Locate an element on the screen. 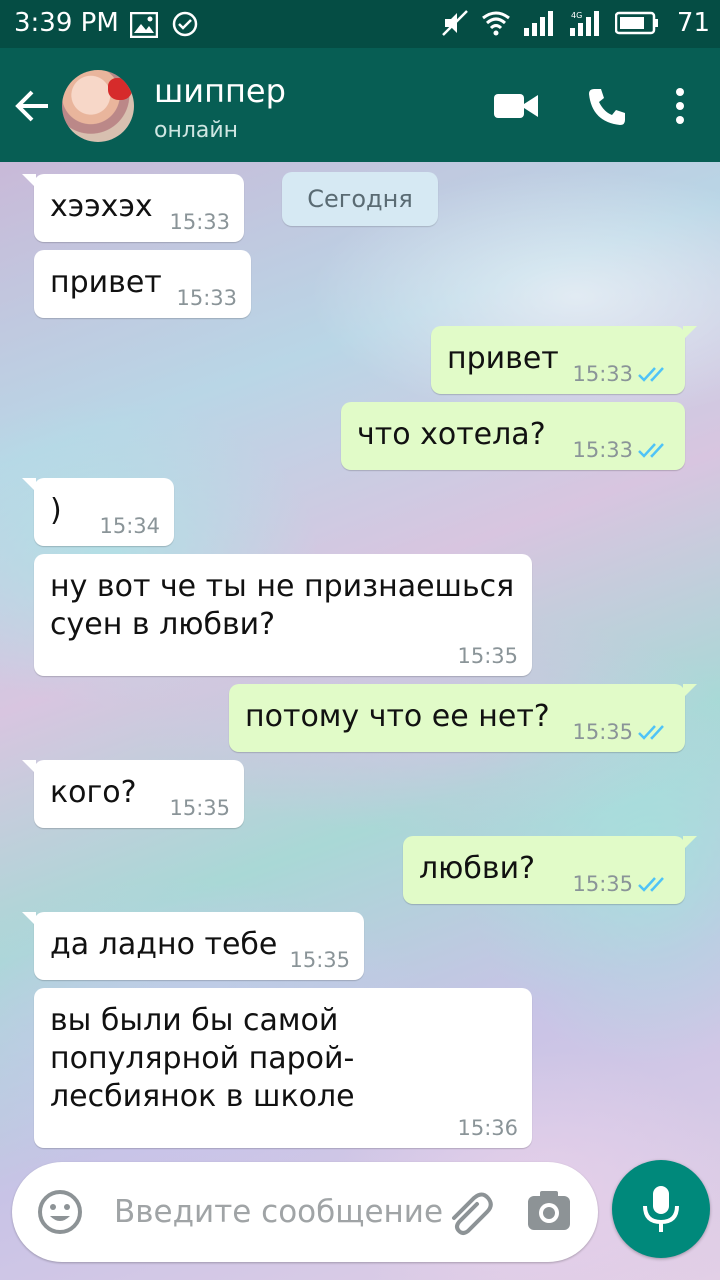 The image size is (720, 1280). emoji-icon is located at coordinates (60, 1212).